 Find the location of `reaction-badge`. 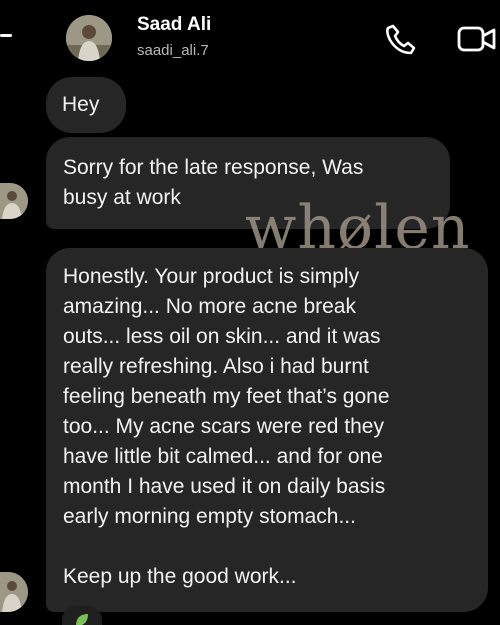

reaction-badge is located at coordinates (82, 615).